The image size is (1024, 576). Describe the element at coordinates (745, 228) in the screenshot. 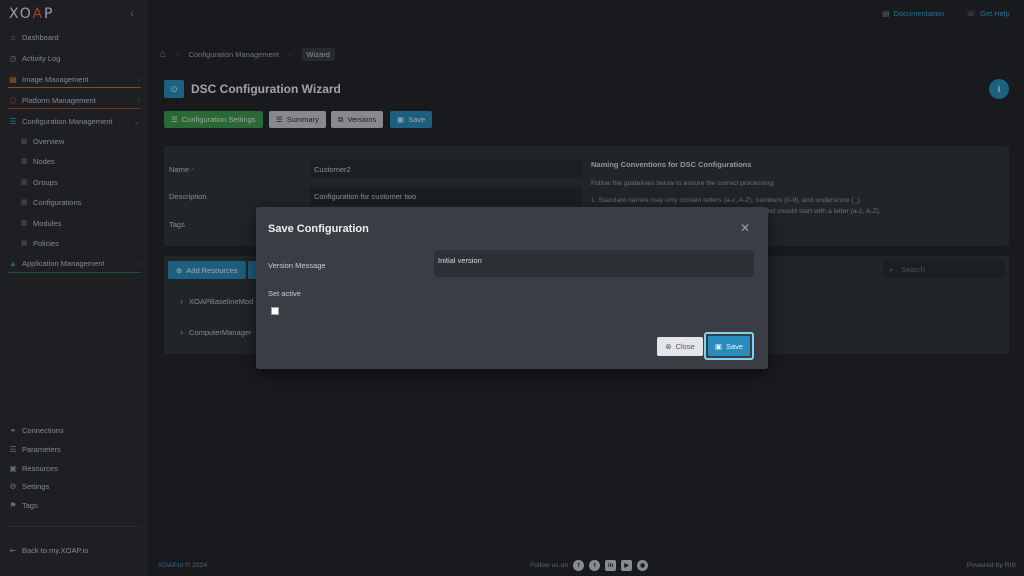

I see `close-icon: ✕` at that location.